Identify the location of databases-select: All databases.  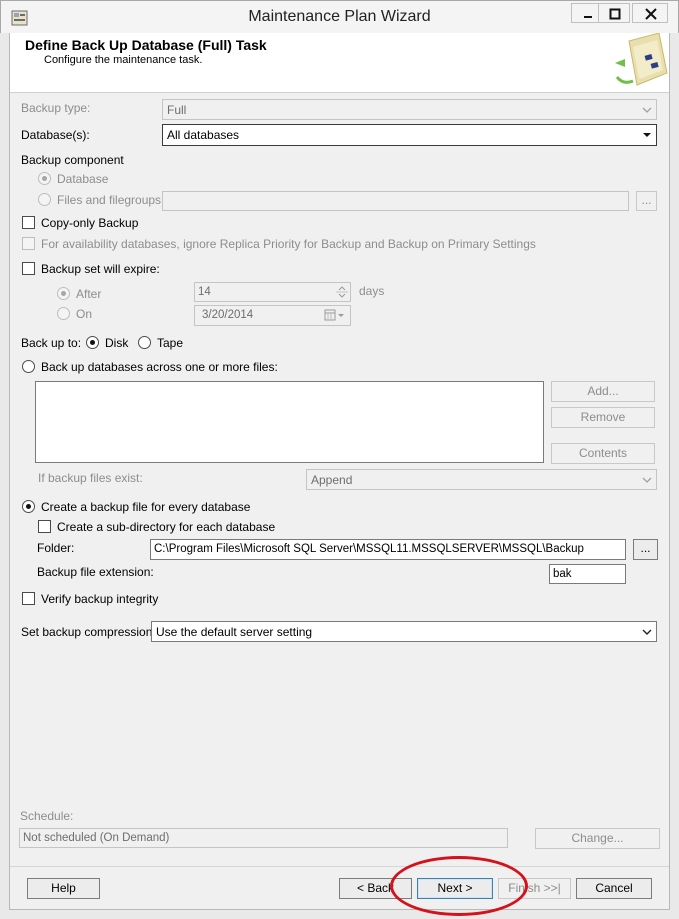
(409, 135).